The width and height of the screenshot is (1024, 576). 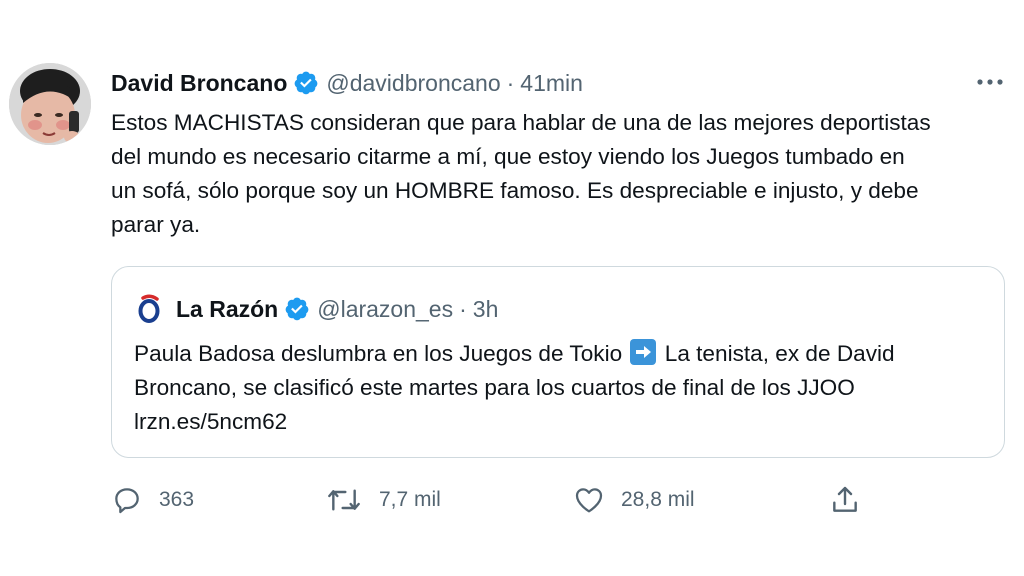 I want to click on share-button, so click(x=845, y=500).